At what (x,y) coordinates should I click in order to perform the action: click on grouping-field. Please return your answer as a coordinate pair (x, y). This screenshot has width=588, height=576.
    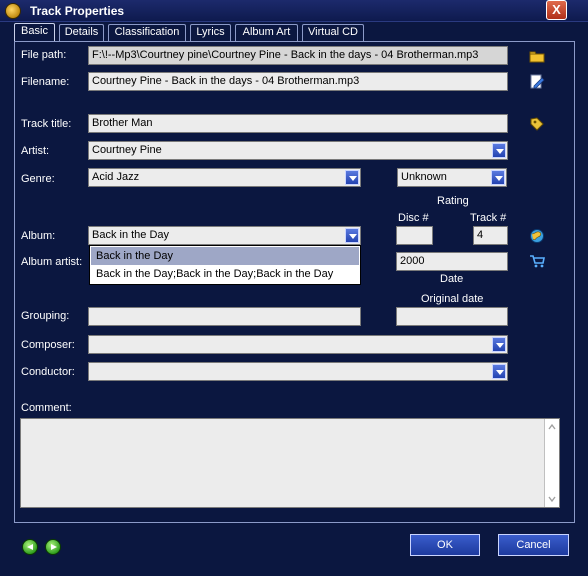
    Looking at the image, I should click on (224, 316).